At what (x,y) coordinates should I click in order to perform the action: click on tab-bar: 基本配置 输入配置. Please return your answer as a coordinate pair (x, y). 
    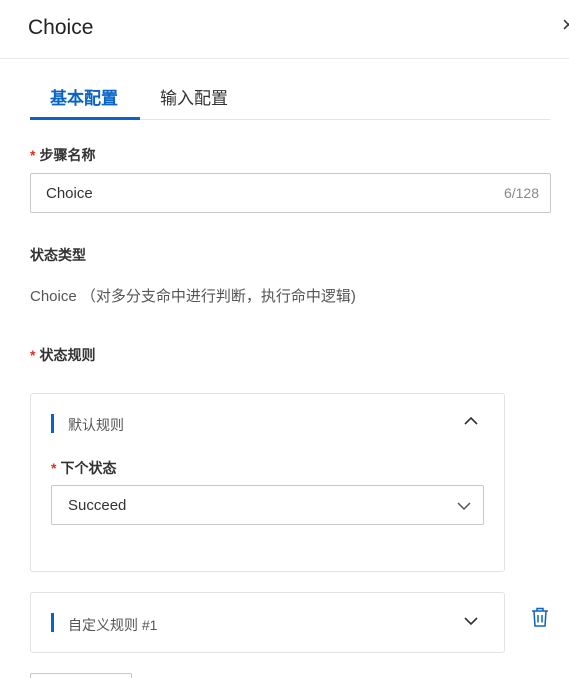
    Looking at the image, I should click on (290, 100).